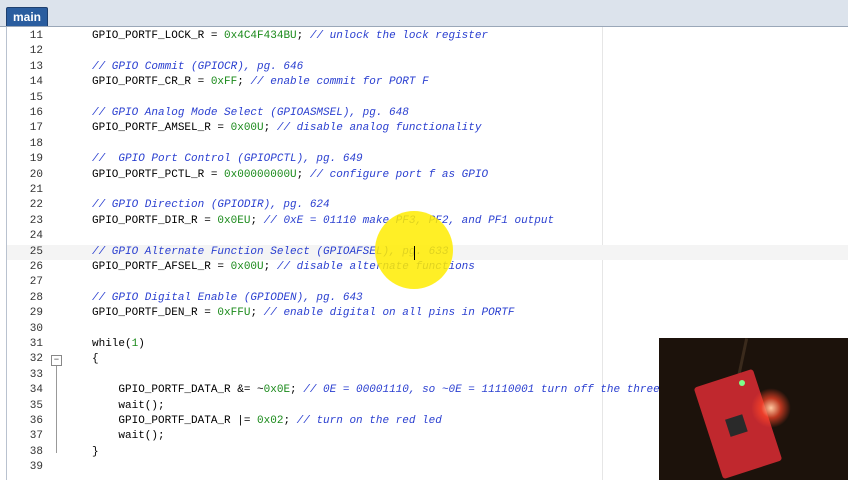  I want to click on code-token: GPIO_PORTF_DEN_R =, so click(155, 313).